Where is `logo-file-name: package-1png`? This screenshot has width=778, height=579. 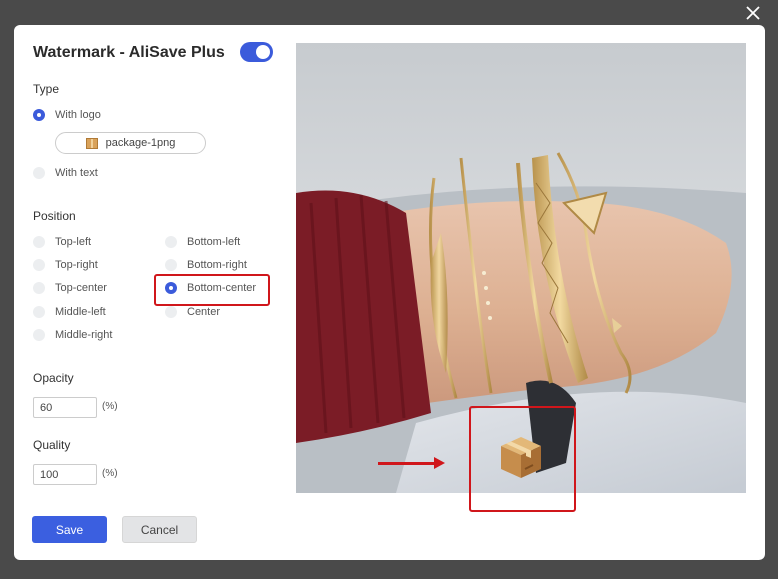
logo-file-name: package-1png is located at coordinates (140, 143).